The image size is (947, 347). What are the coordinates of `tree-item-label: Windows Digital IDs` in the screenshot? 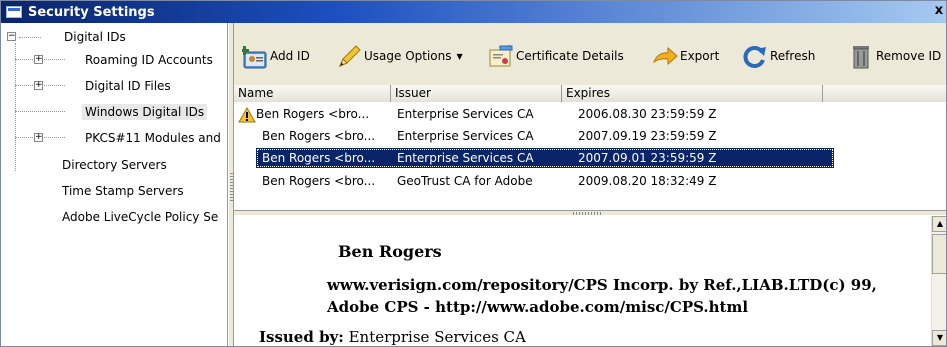 It's located at (145, 112).